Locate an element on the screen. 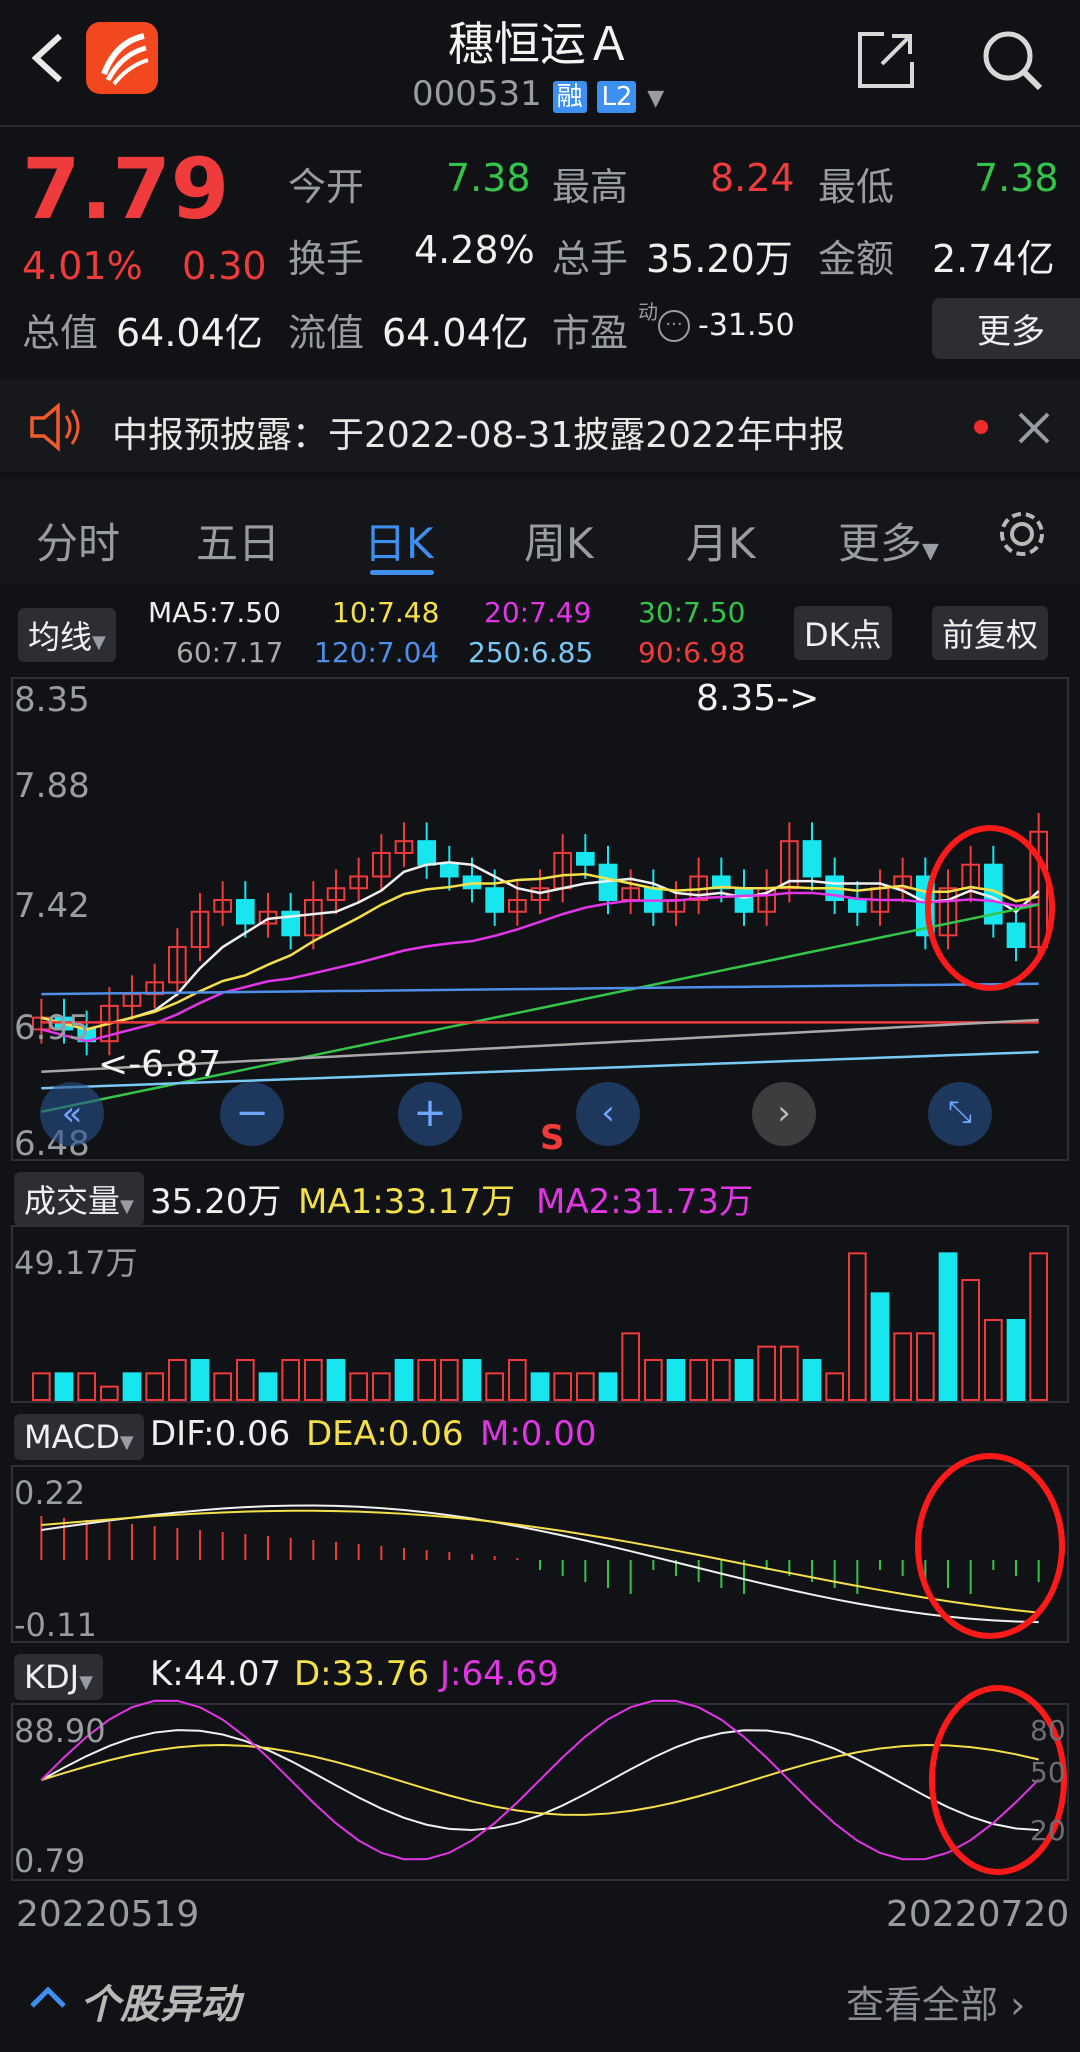 The image size is (1080, 2052). kline-y2: 7.88 is located at coordinates (52, 786).